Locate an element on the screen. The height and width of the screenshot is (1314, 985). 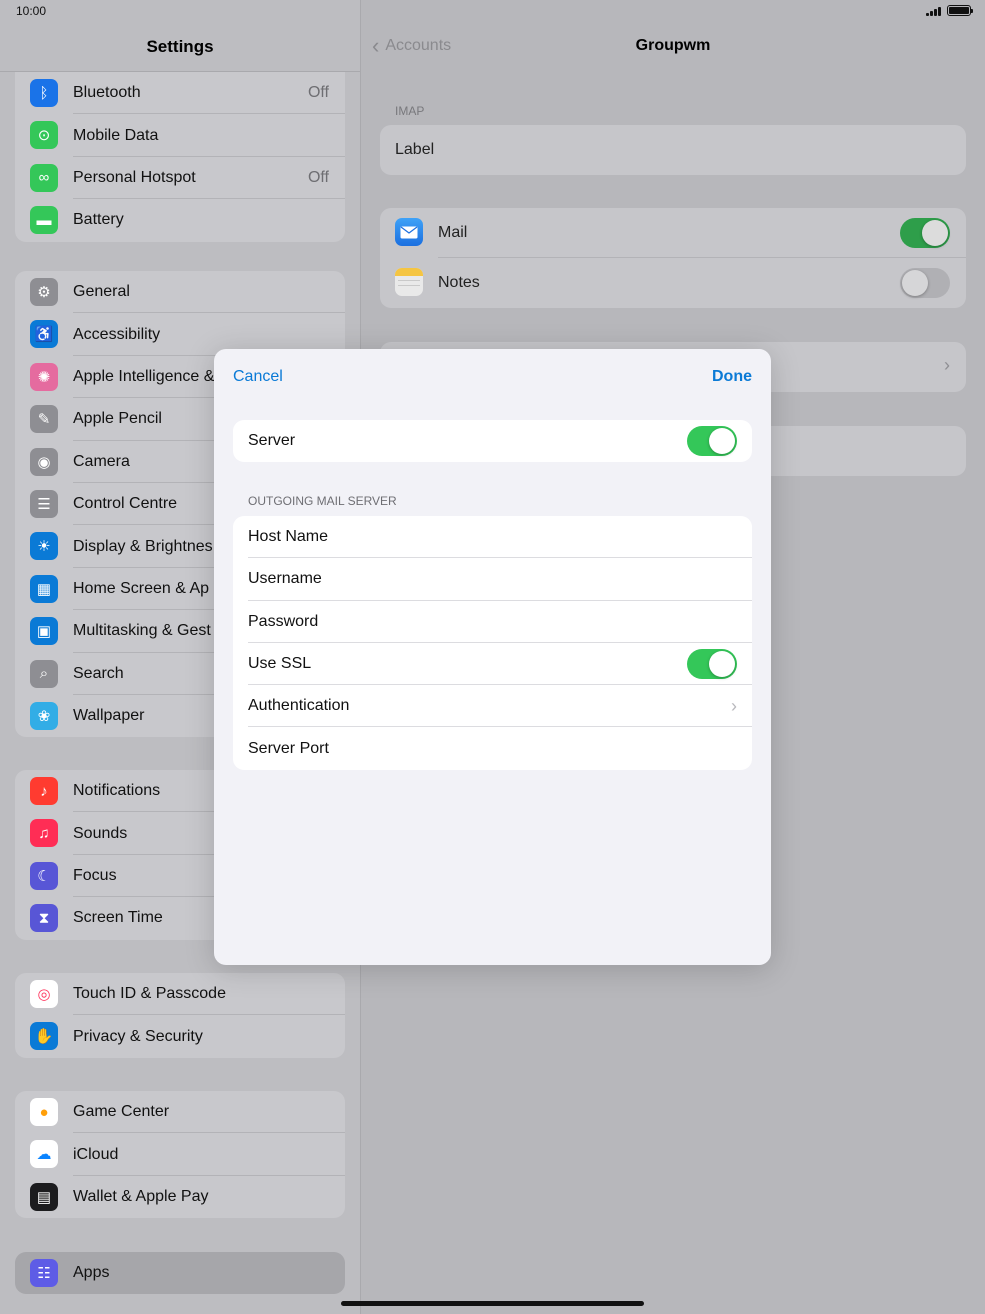
server-toggle is located at coordinates (712, 441).